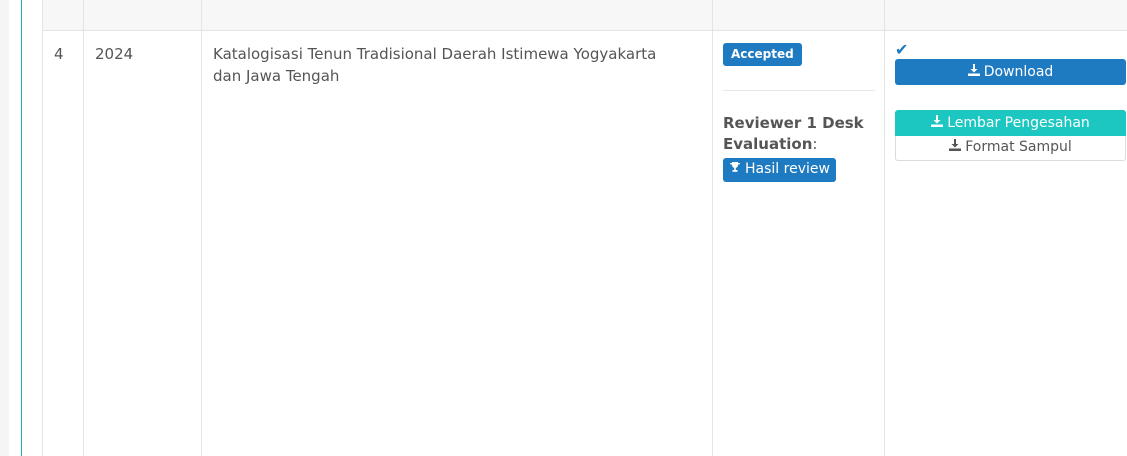  What do you see at coordinates (1018, 147) in the screenshot?
I see `format-sampul-label: Format Sampul` at bounding box center [1018, 147].